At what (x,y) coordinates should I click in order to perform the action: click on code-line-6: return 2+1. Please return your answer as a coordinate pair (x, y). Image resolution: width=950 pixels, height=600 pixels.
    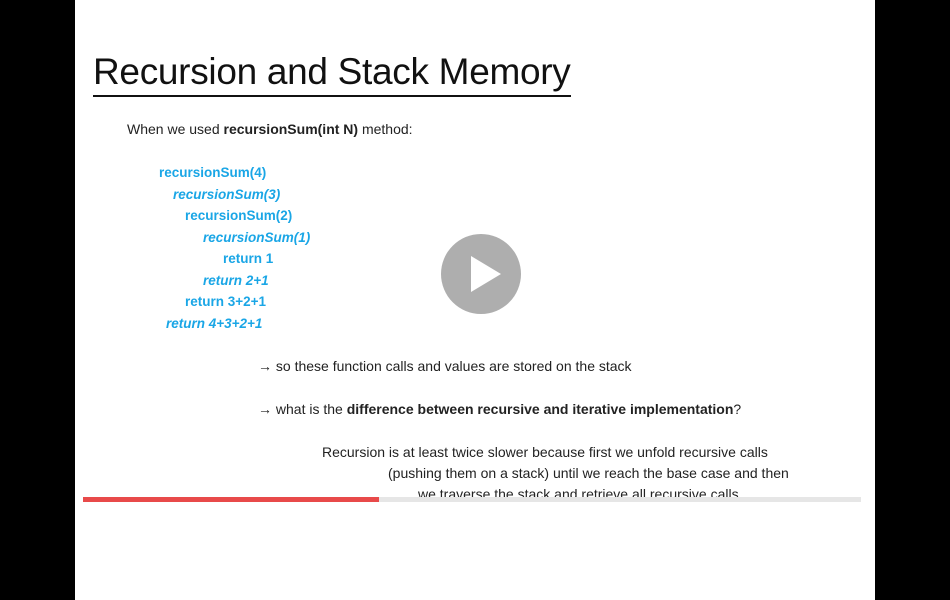
    Looking at the image, I should click on (236, 280).